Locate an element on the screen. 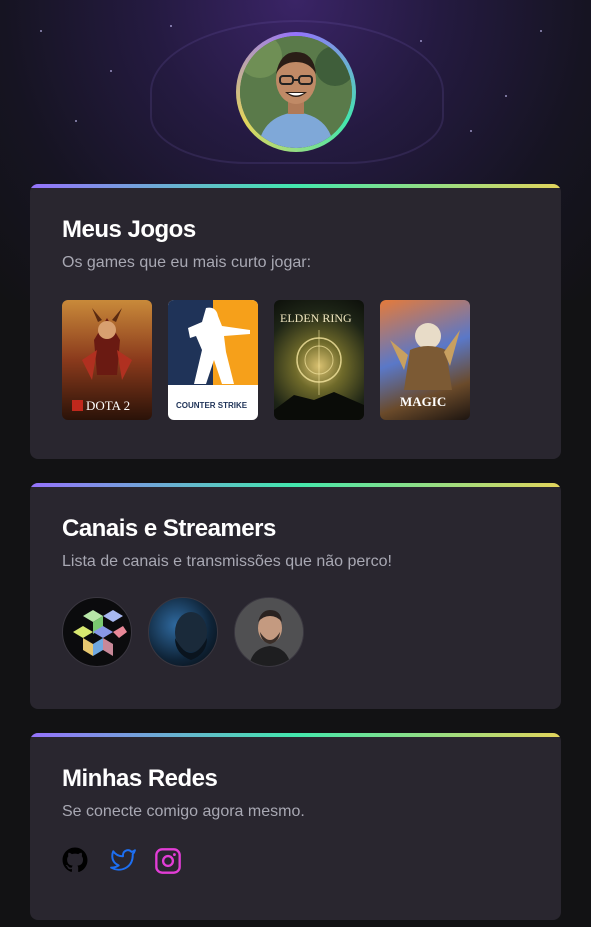 The width and height of the screenshot is (591, 927). avatar is located at coordinates (296, 92).